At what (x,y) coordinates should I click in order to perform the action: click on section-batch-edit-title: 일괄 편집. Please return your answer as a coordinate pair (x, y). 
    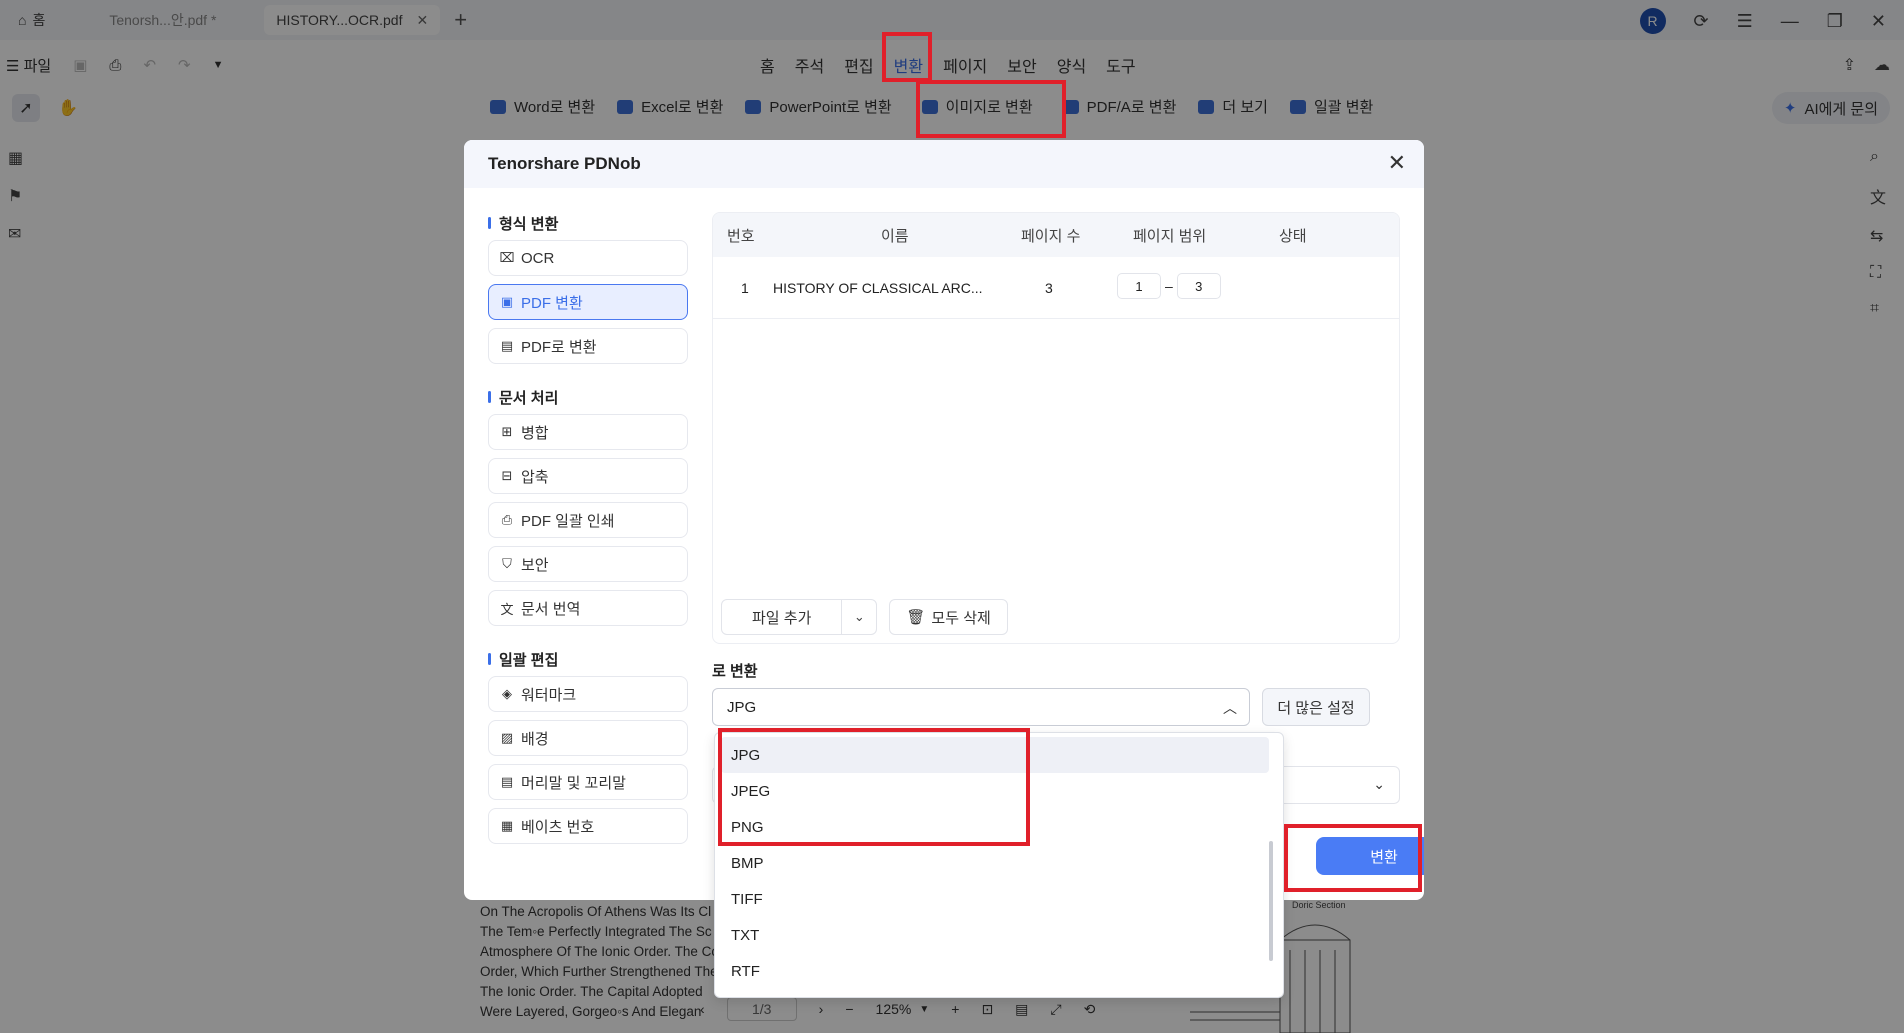
    Looking at the image, I should click on (529, 660).